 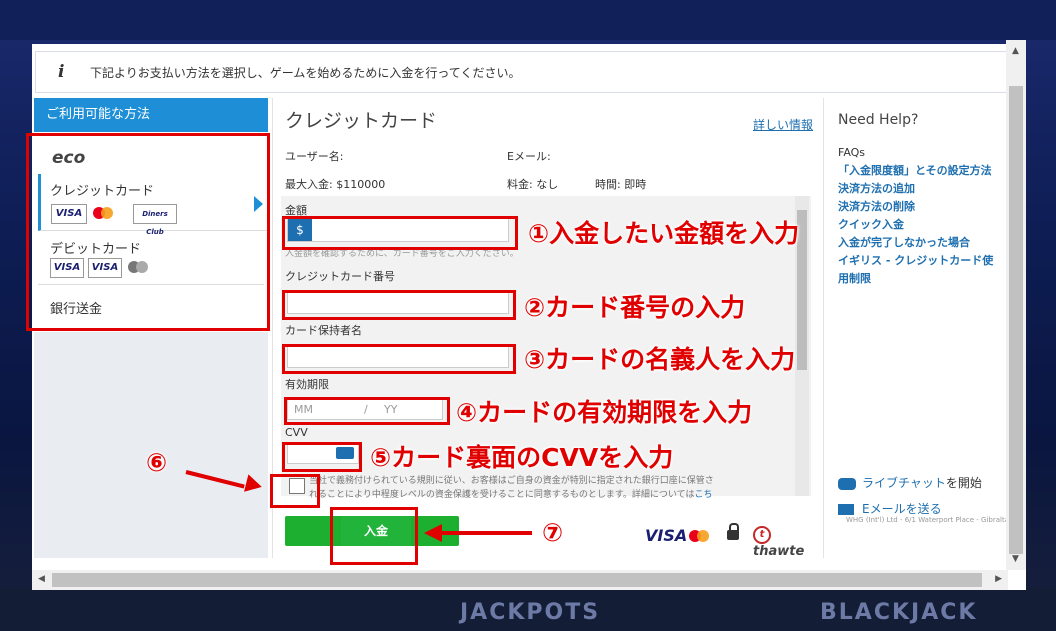 What do you see at coordinates (1016, 320) in the screenshot?
I see `vertical-scroll-thumb` at bounding box center [1016, 320].